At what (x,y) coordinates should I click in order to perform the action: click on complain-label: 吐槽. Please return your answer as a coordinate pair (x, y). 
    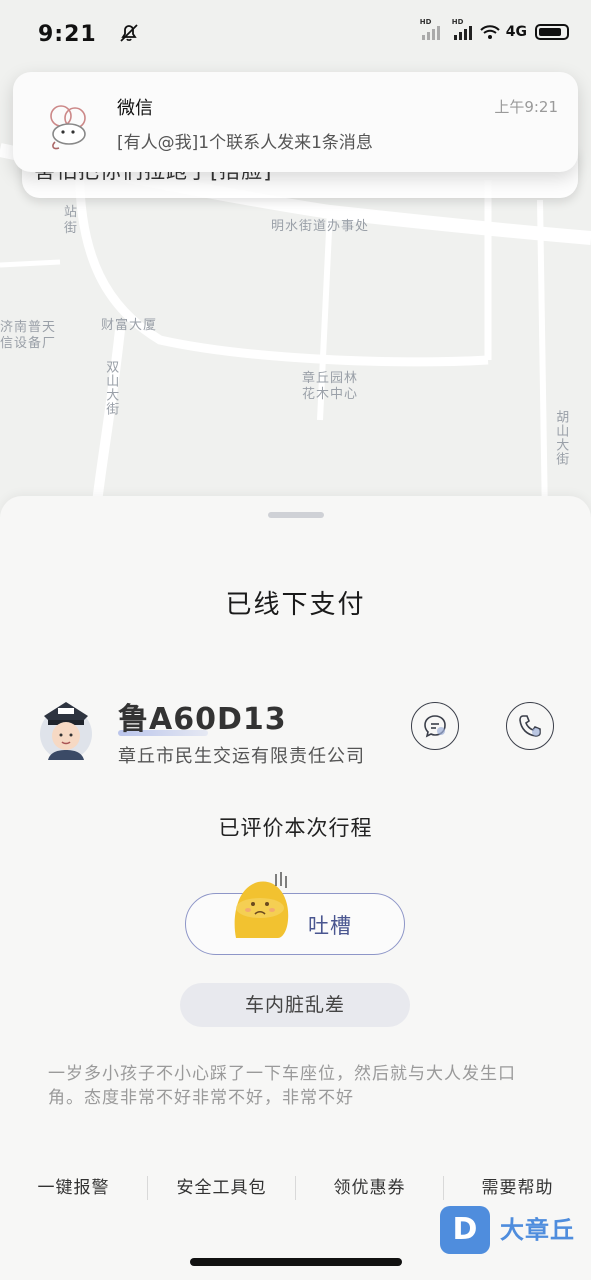
    Looking at the image, I should click on (330, 926).